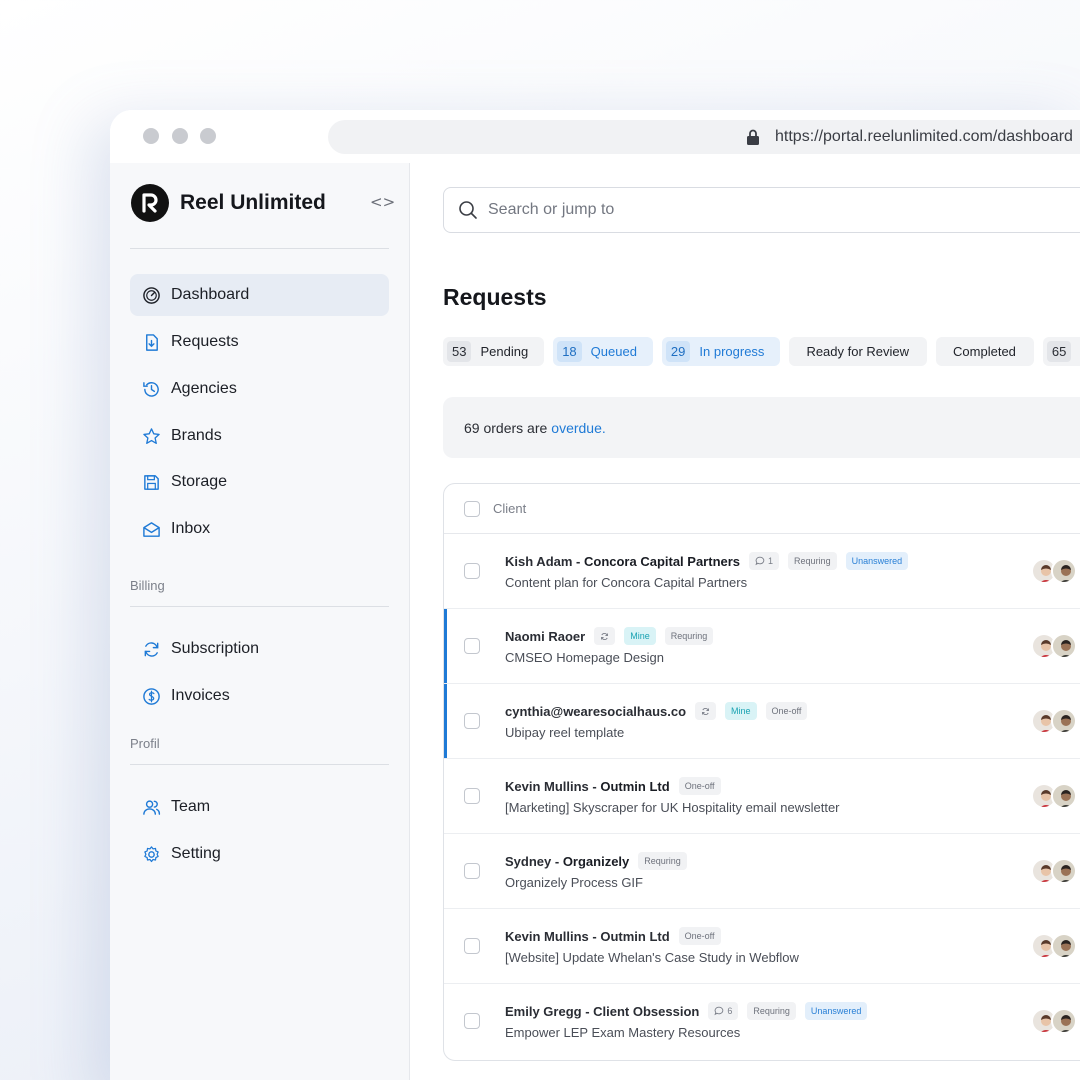 The width and height of the screenshot is (1080, 1080). Describe the element at coordinates (472, 508) in the screenshot. I see `select-all-checkbox` at that location.